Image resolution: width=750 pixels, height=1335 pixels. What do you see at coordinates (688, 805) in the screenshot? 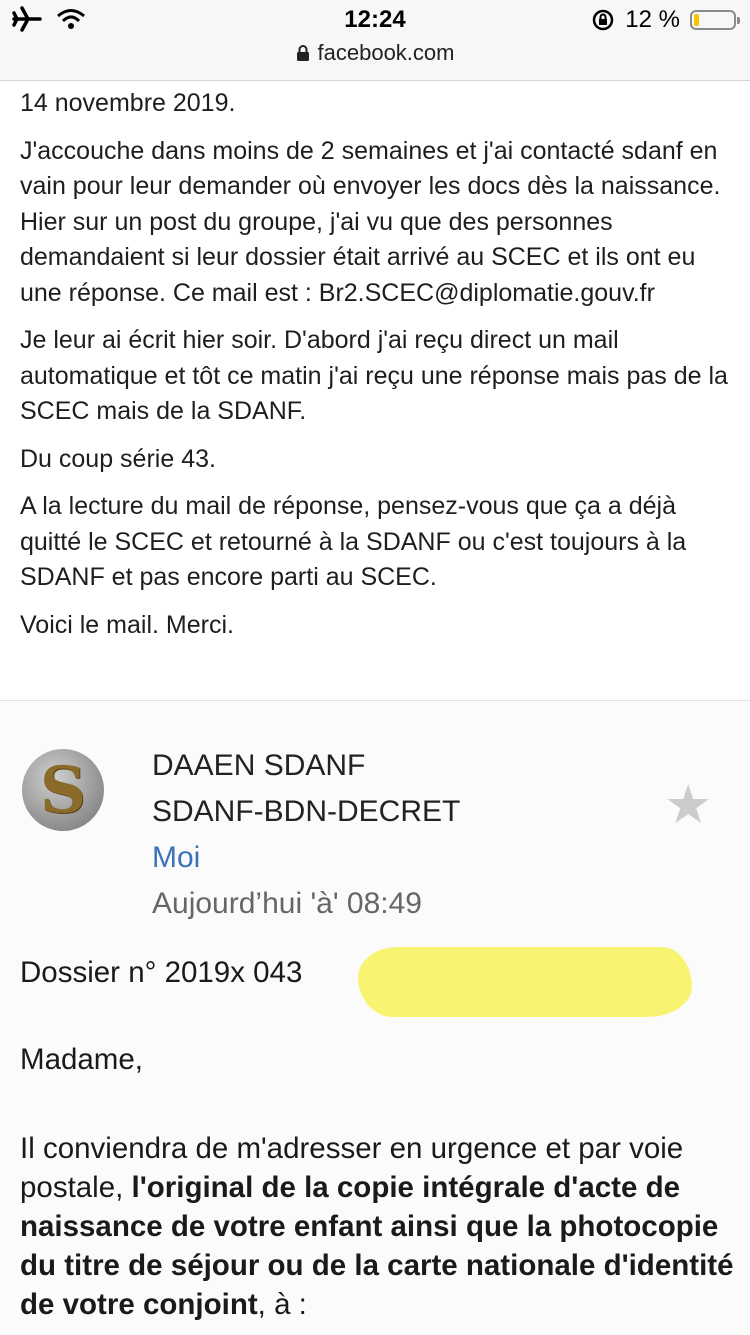
I see `star-icon: ★` at bounding box center [688, 805].